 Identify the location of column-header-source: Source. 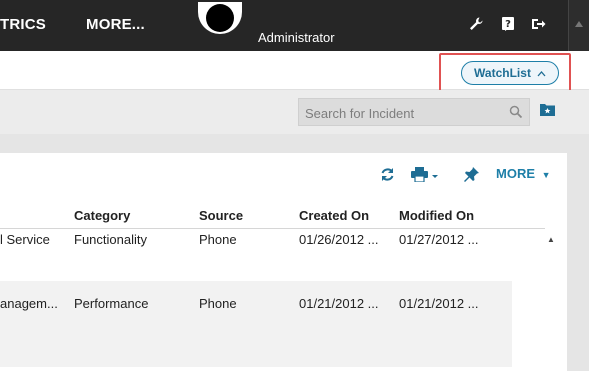
(221, 215).